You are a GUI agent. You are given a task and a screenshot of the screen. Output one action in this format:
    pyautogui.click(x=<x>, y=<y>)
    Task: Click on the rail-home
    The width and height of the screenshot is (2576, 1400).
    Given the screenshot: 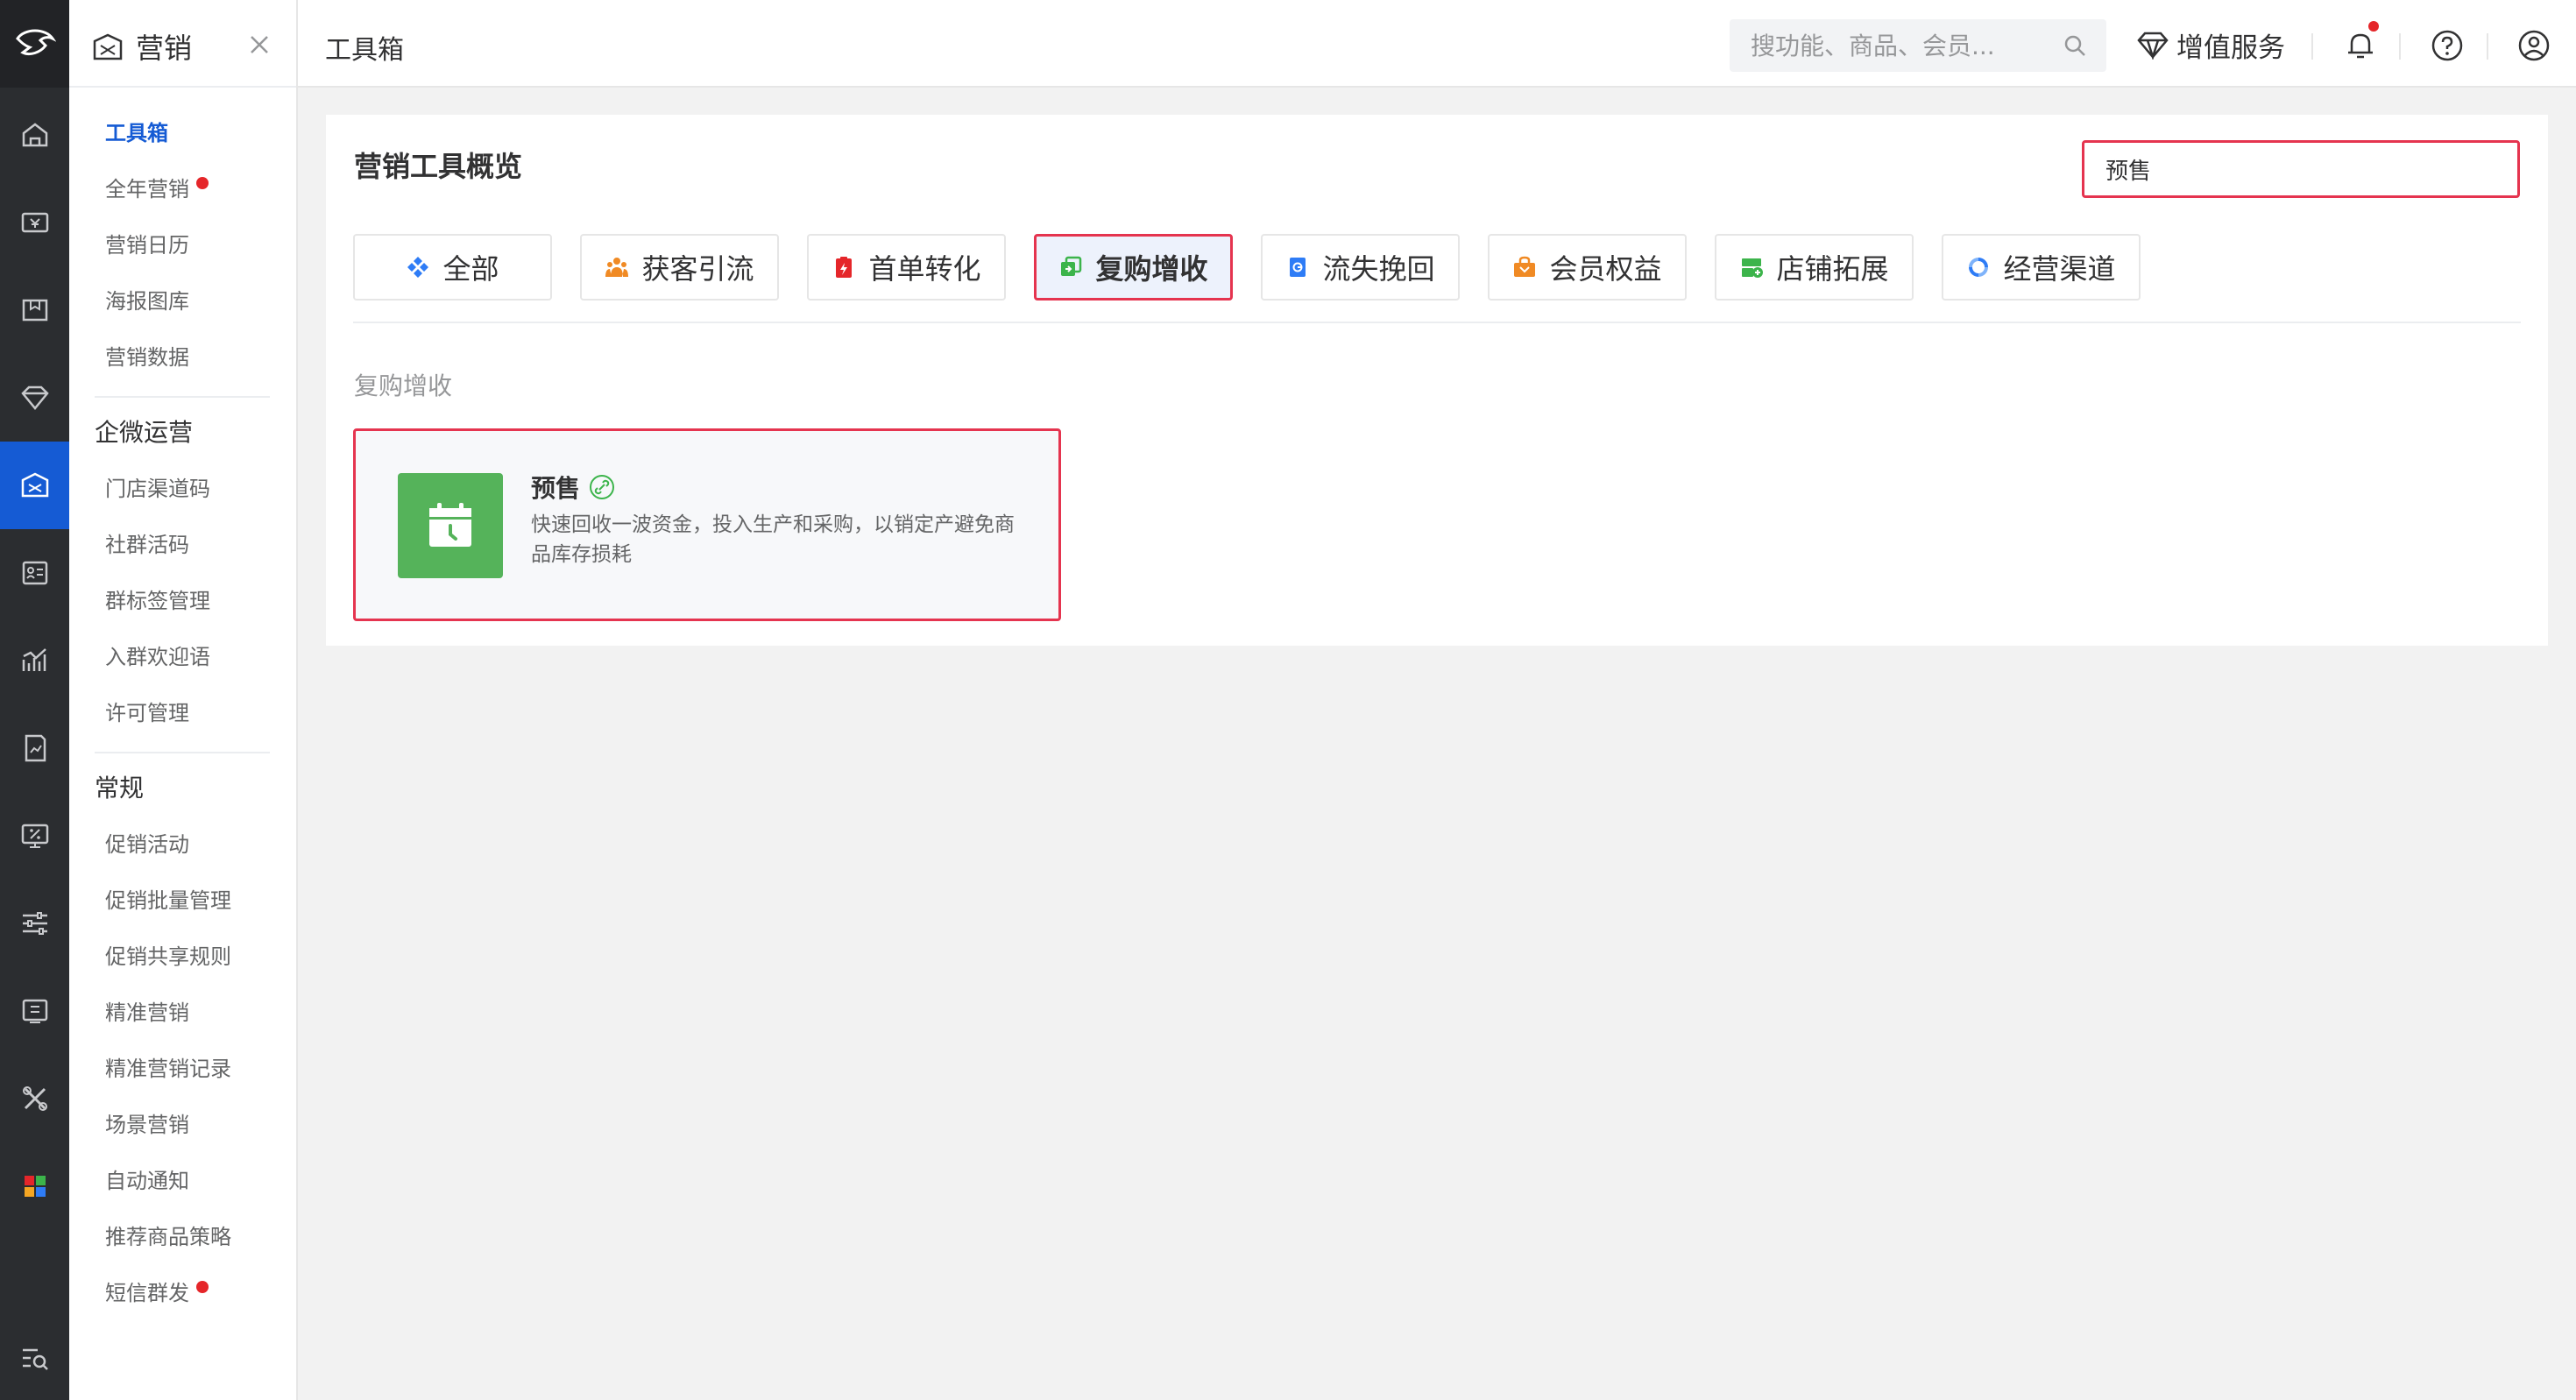 What is the action you would take?
    pyautogui.click(x=34, y=135)
    